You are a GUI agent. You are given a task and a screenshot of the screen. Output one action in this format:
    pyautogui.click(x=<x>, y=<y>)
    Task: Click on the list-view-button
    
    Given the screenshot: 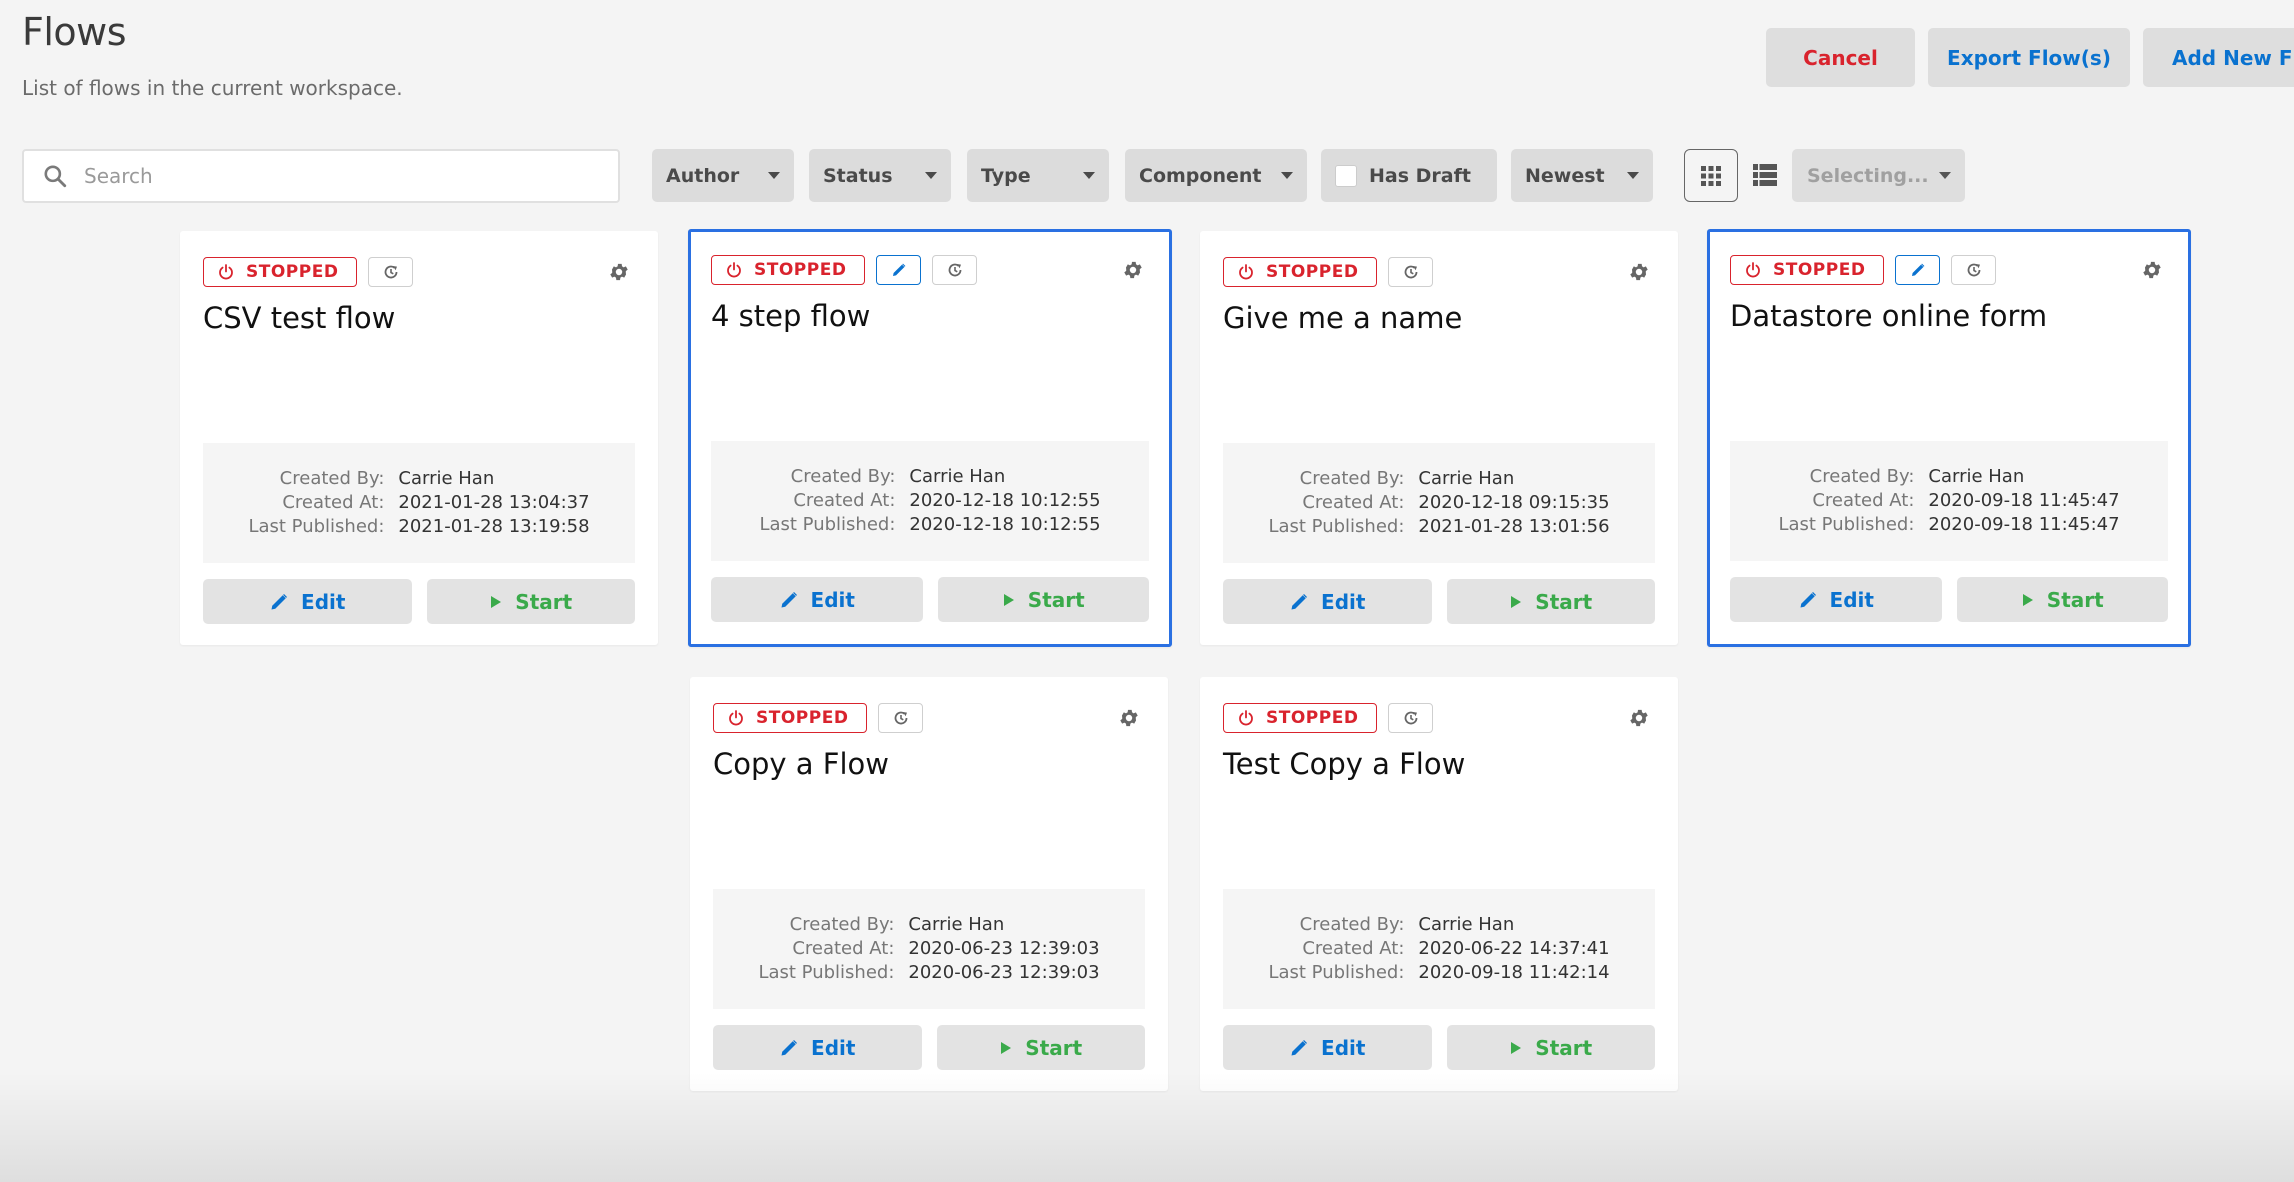 What is the action you would take?
    pyautogui.click(x=1765, y=175)
    